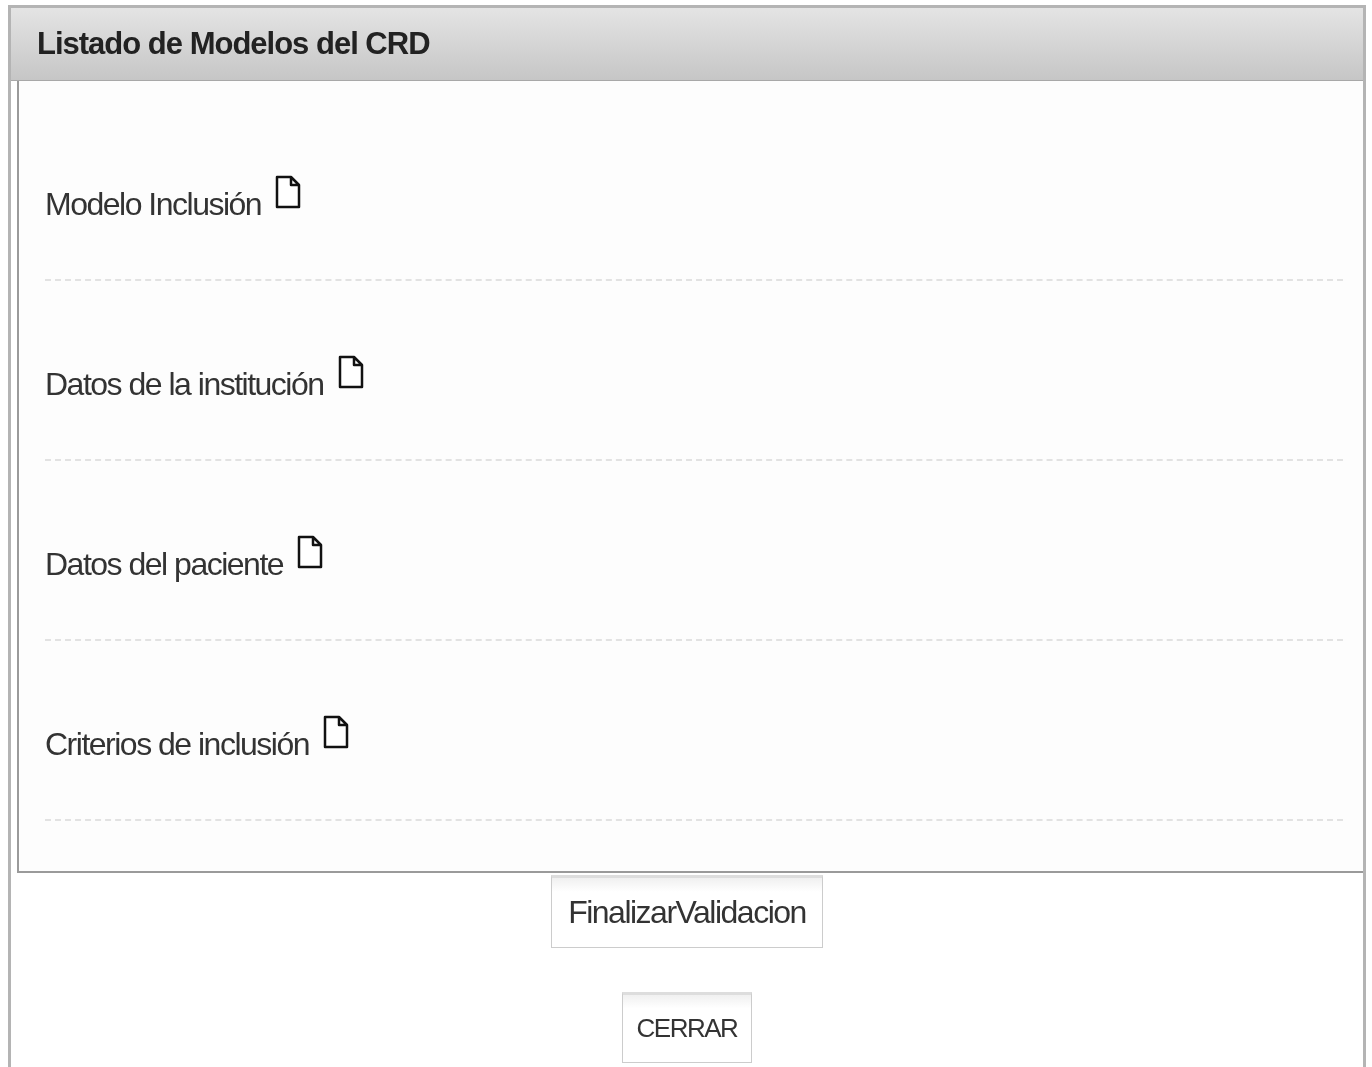  What do you see at coordinates (184, 384) in the screenshot?
I see `model-label: Datos de la institución` at bounding box center [184, 384].